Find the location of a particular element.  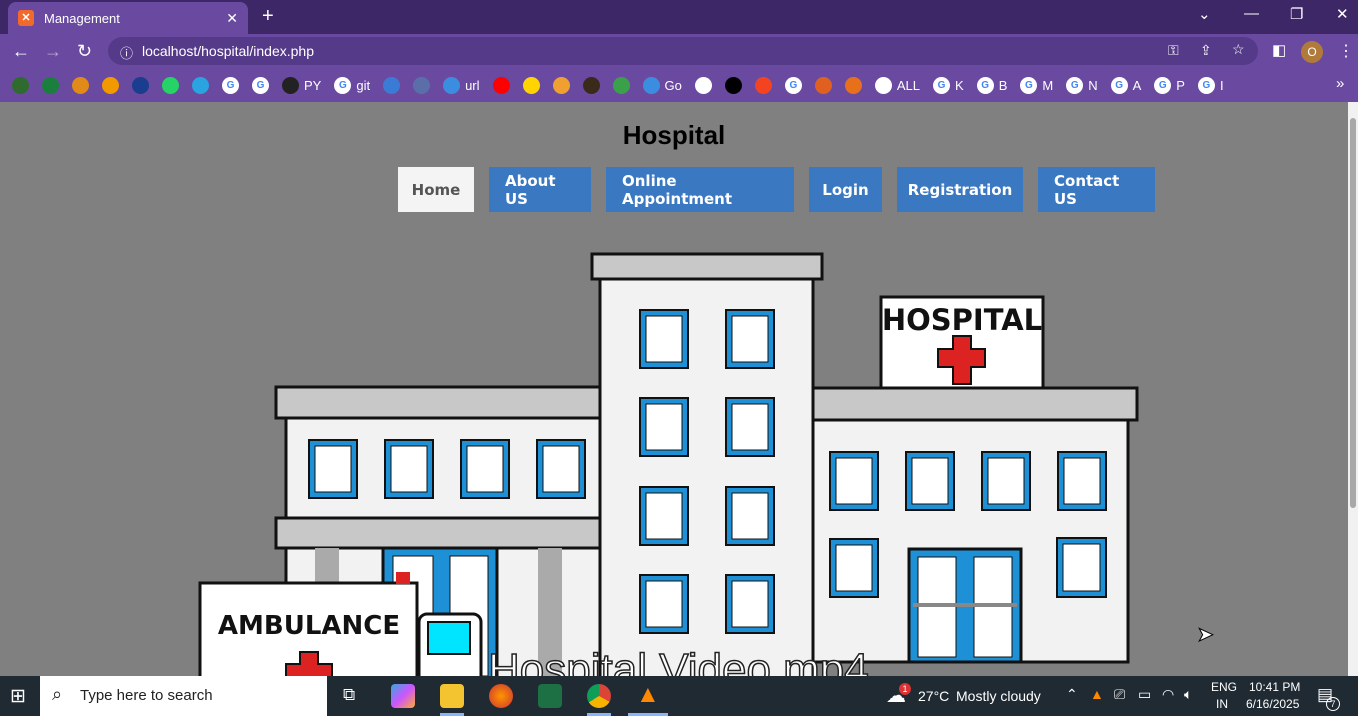

weather-temp: 27°C is located at coordinates (933, 696).